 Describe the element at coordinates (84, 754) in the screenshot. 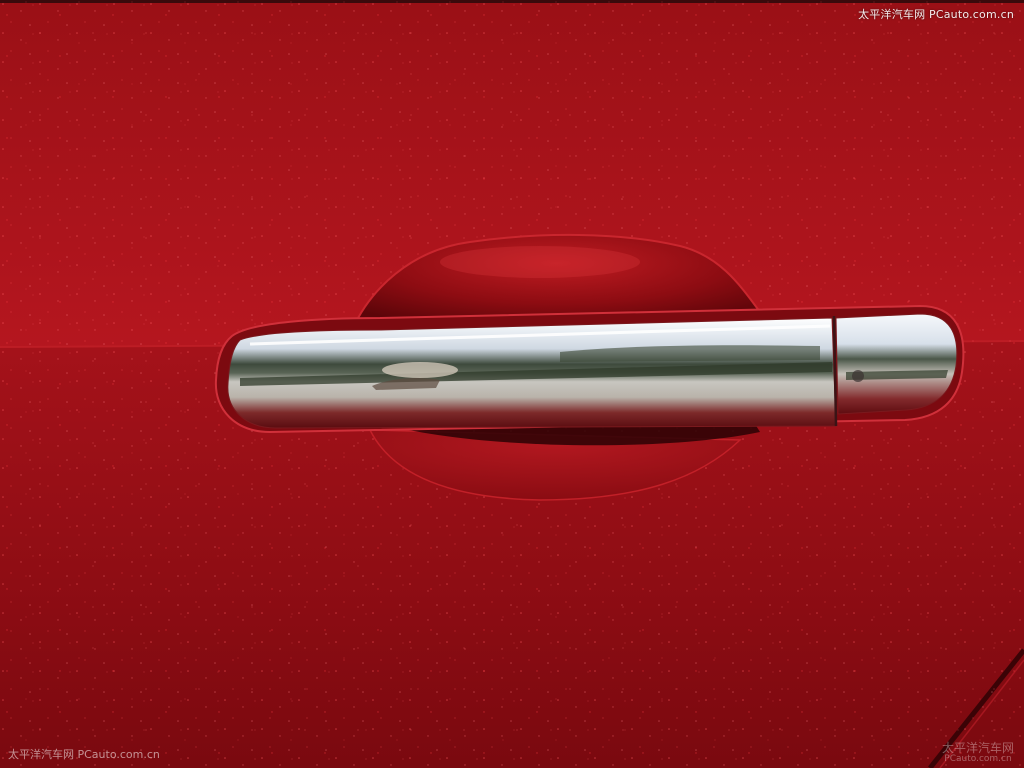

I see `watermark-bottom-left: 太平洋汽车网 PCauto.com.cn` at that location.